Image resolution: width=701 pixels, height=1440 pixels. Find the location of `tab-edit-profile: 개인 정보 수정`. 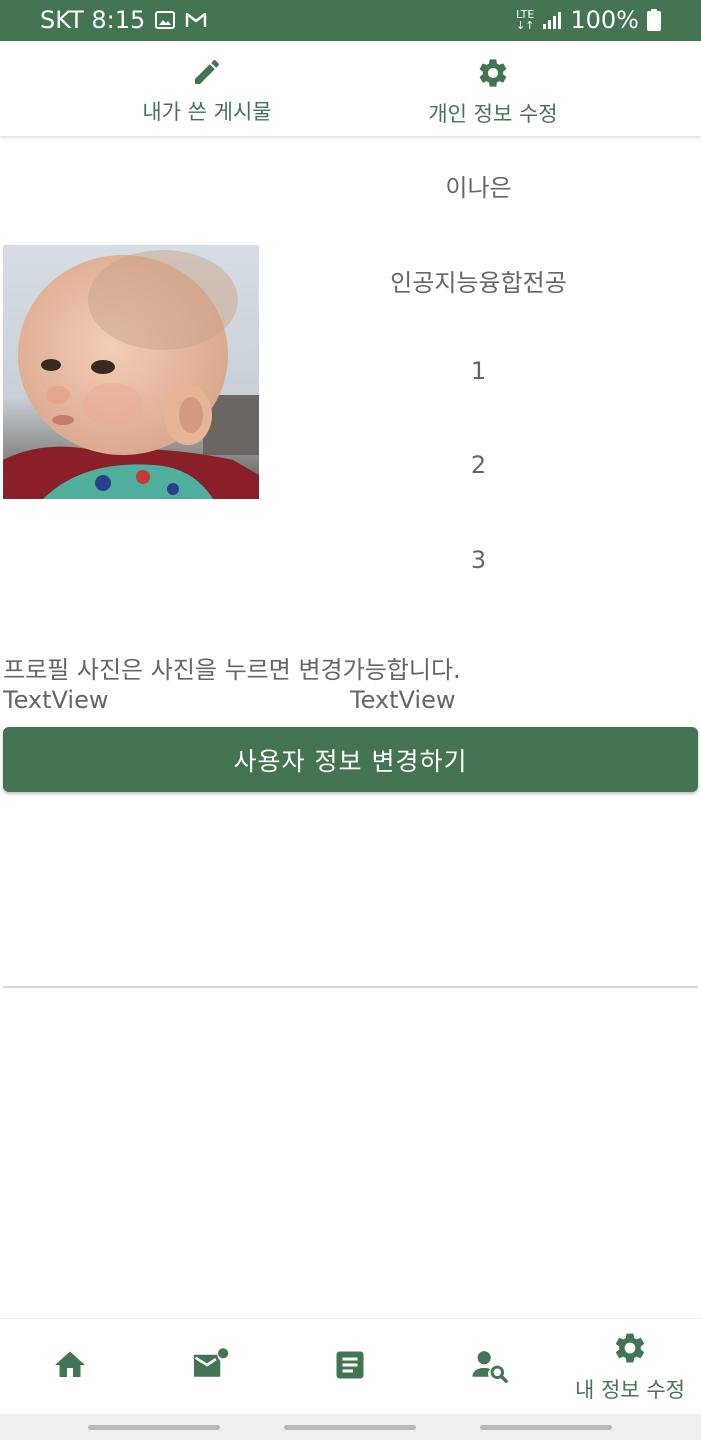

tab-edit-profile: 개인 정보 수정 is located at coordinates (493, 91).